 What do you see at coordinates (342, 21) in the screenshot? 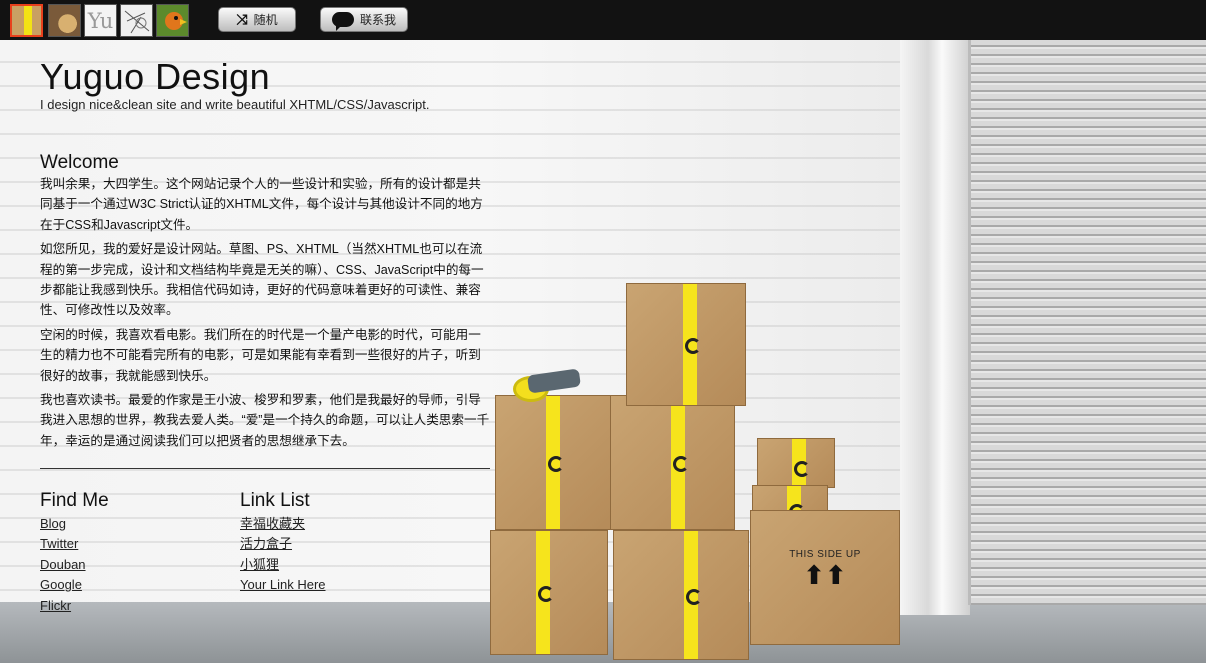
I see `chat-bubble-icon` at bounding box center [342, 21].